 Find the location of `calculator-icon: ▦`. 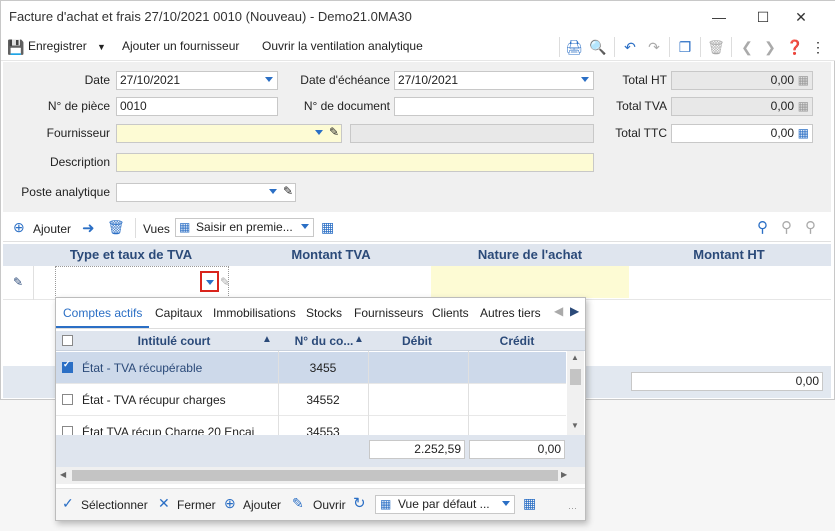

calculator-icon: ▦ is located at coordinates (803, 133).